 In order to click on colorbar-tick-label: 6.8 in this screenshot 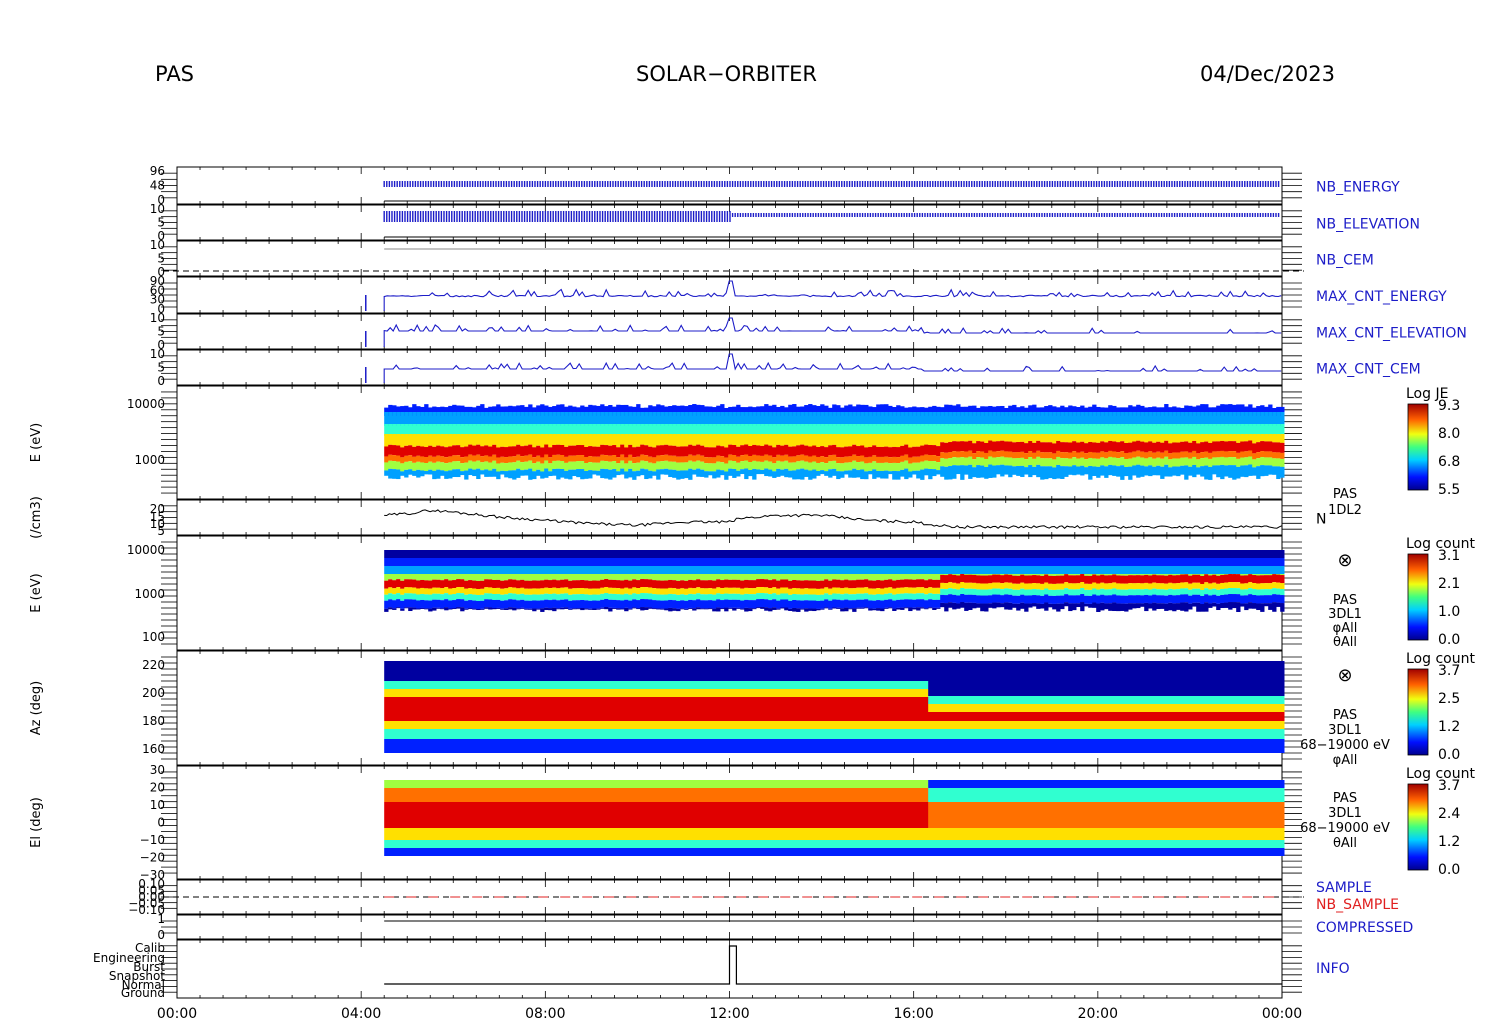, I will do `click(1449, 462)`.